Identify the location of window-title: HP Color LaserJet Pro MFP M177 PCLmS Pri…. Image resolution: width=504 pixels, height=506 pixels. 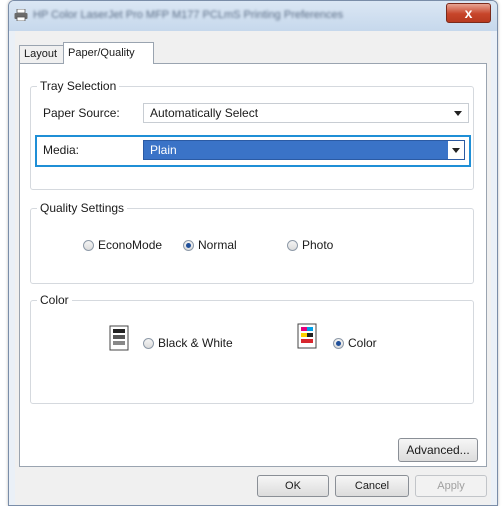
(188, 15).